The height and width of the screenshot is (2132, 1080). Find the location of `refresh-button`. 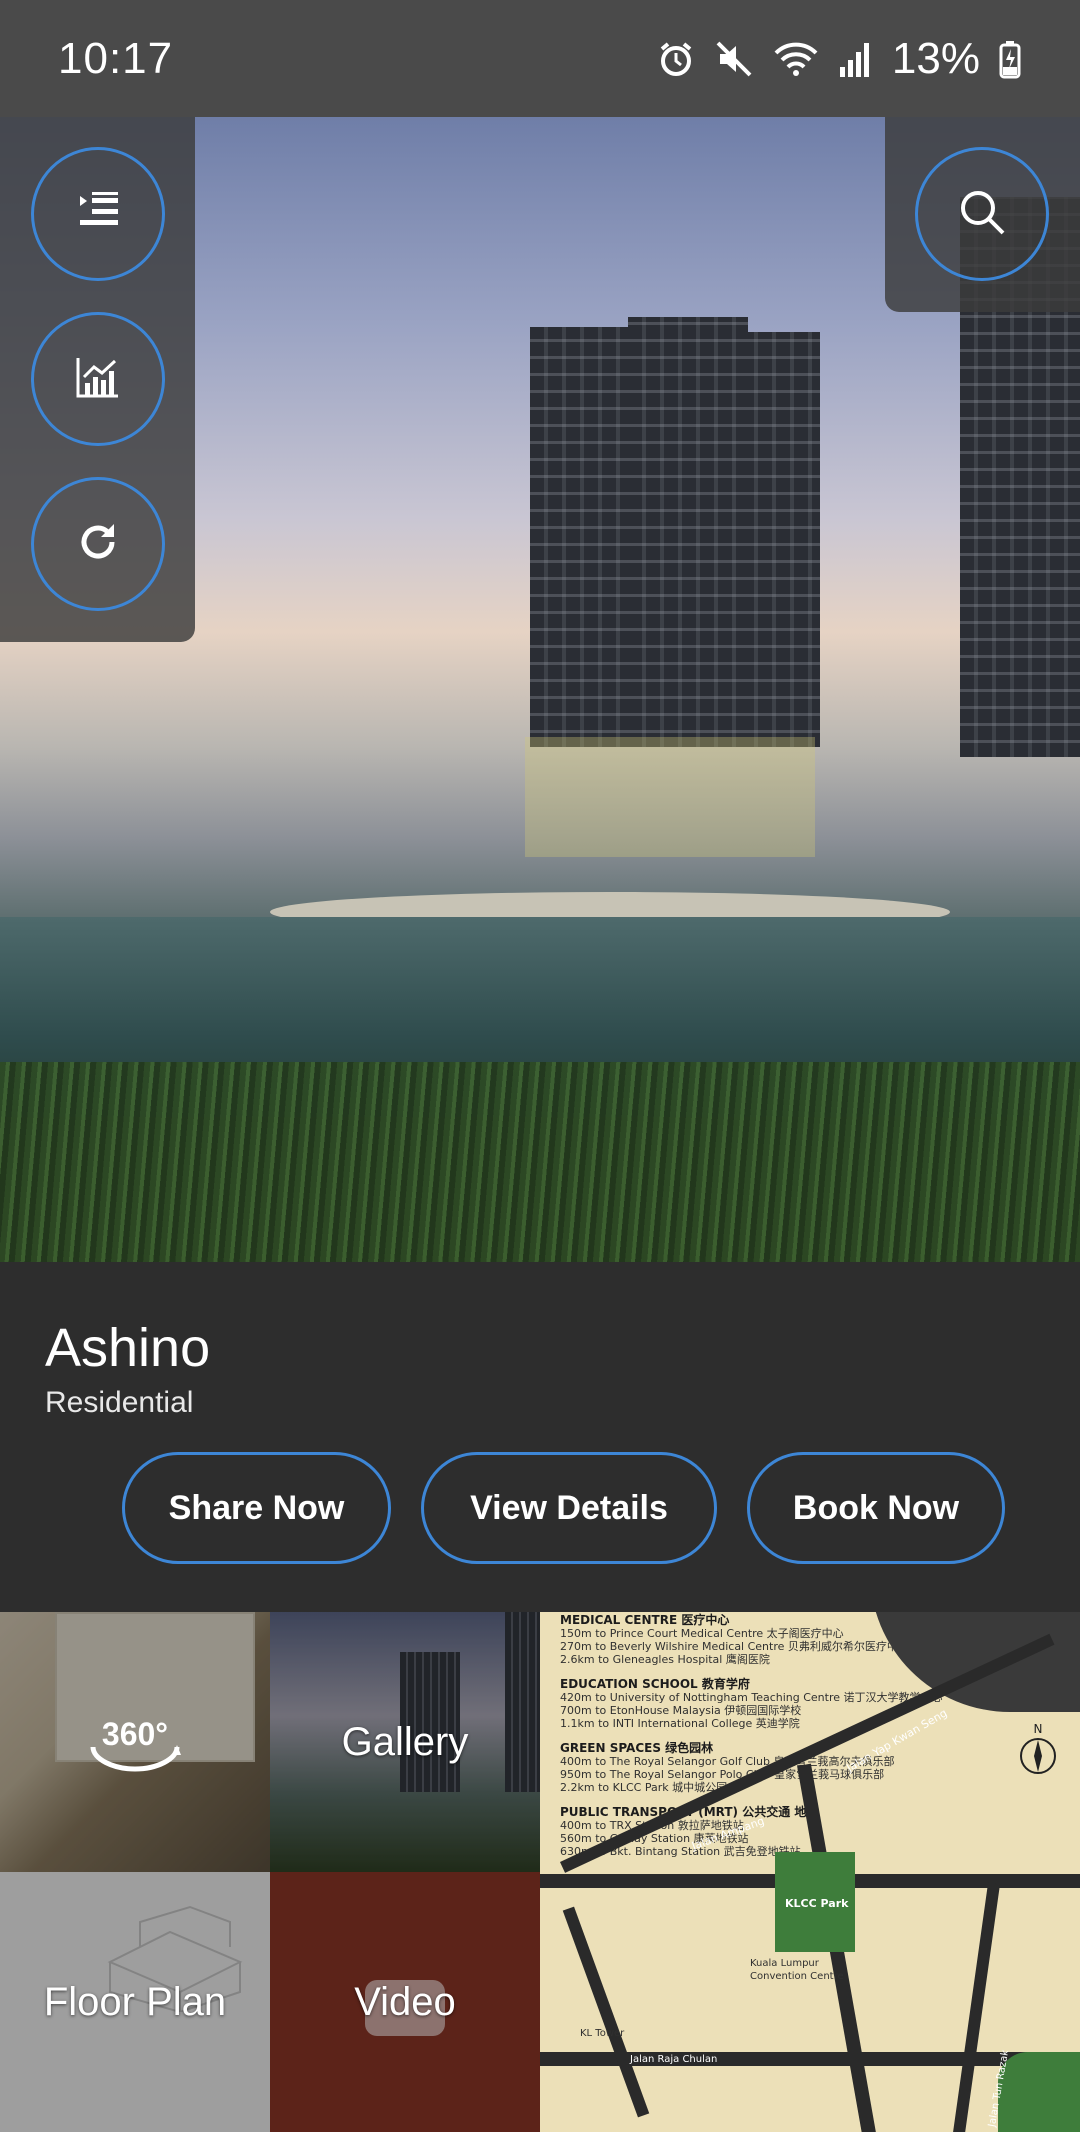

refresh-button is located at coordinates (98, 544).